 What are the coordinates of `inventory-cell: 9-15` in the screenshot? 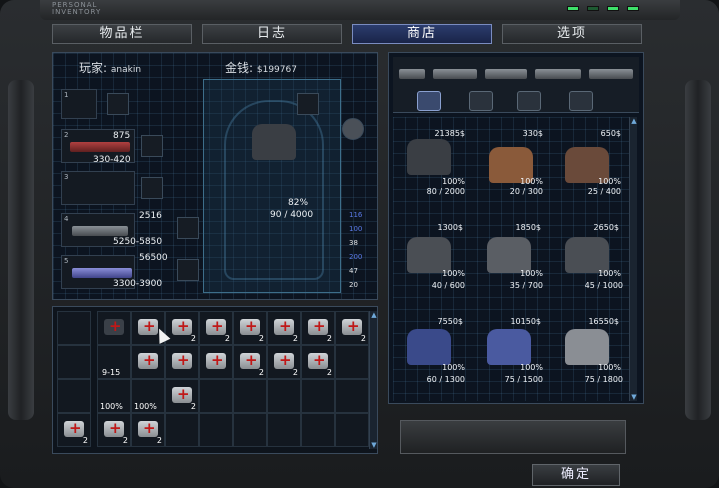 It's located at (114, 362).